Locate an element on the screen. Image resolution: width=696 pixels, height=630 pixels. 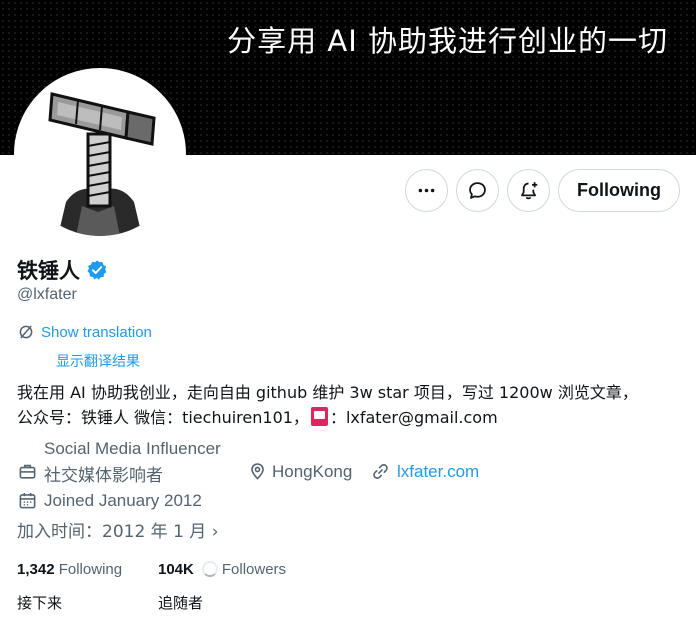
follow-stats: 1,342 Following 104K Followers is located at coordinates (151, 569).